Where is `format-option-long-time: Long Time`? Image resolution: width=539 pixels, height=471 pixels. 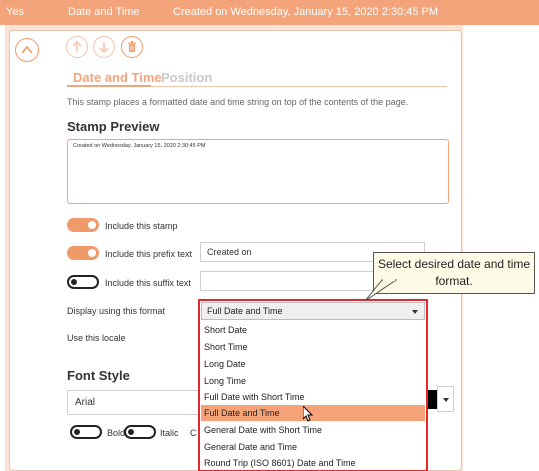
format-option-long-time: Long Time is located at coordinates (313, 381).